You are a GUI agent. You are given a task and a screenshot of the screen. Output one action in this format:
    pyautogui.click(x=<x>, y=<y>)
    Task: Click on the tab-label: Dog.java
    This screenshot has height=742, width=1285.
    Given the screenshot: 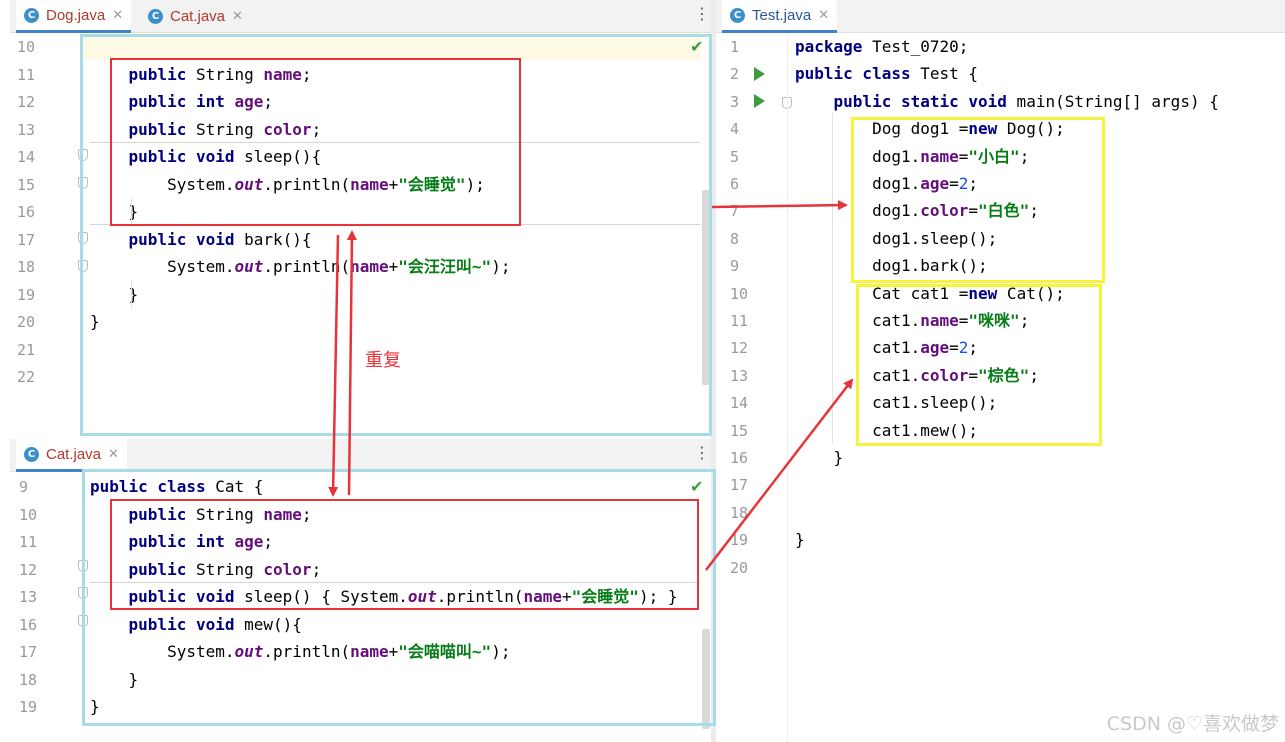 What is the action you would take?
    pyautogui.click(x=76, y=15)
    